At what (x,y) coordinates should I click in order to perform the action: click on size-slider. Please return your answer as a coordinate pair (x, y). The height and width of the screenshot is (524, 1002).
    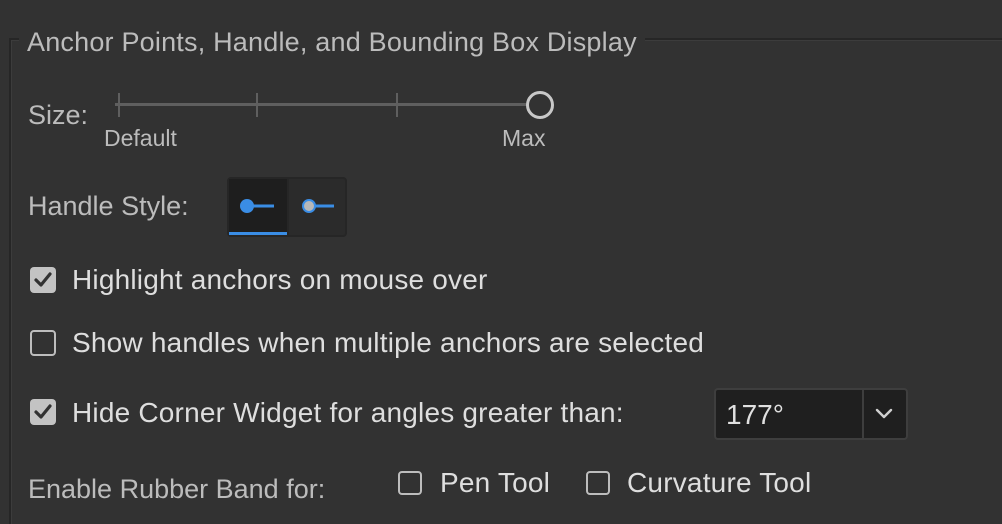
    Looking at the image, I should click on (332, 106).